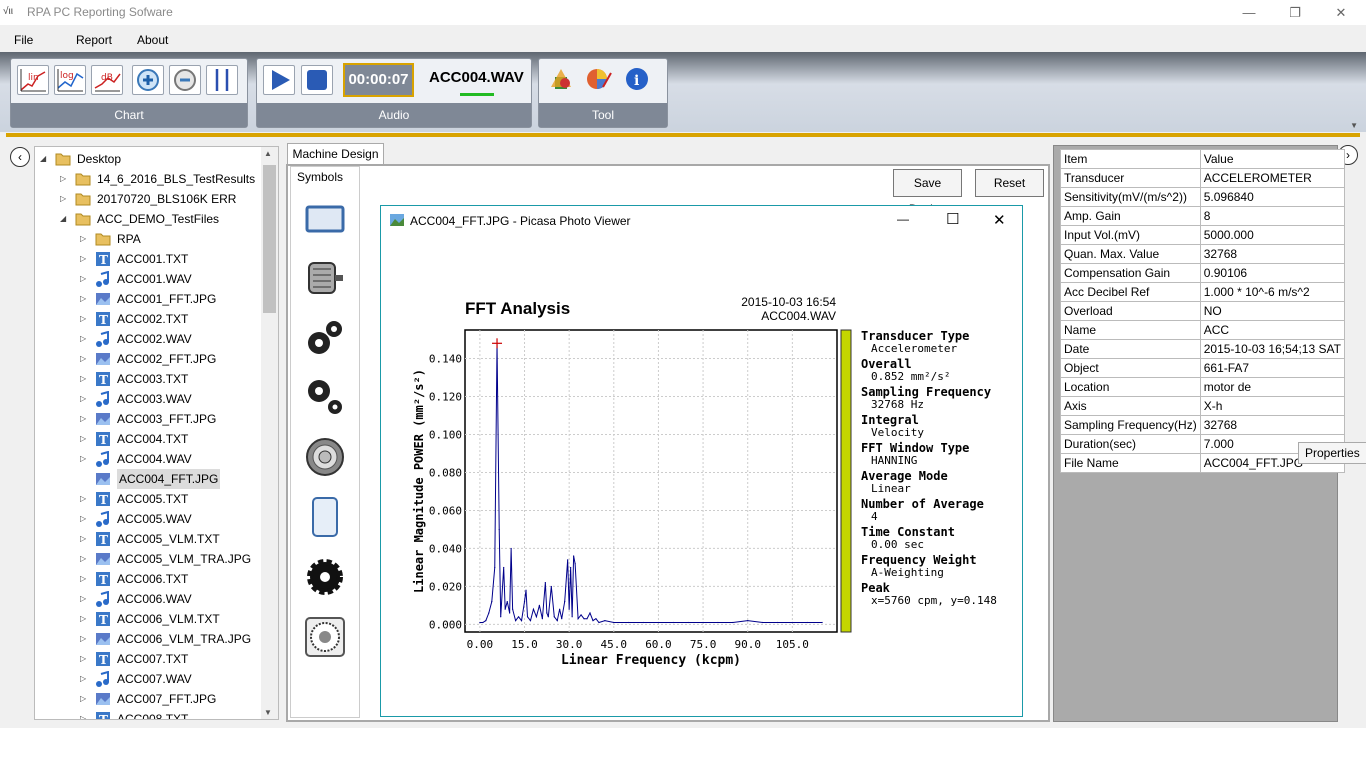  What do you see at coordinates (335, 154) in the screenshot?
I see `tab-machine-design: Machine Design` at bounding box center [335, 154].